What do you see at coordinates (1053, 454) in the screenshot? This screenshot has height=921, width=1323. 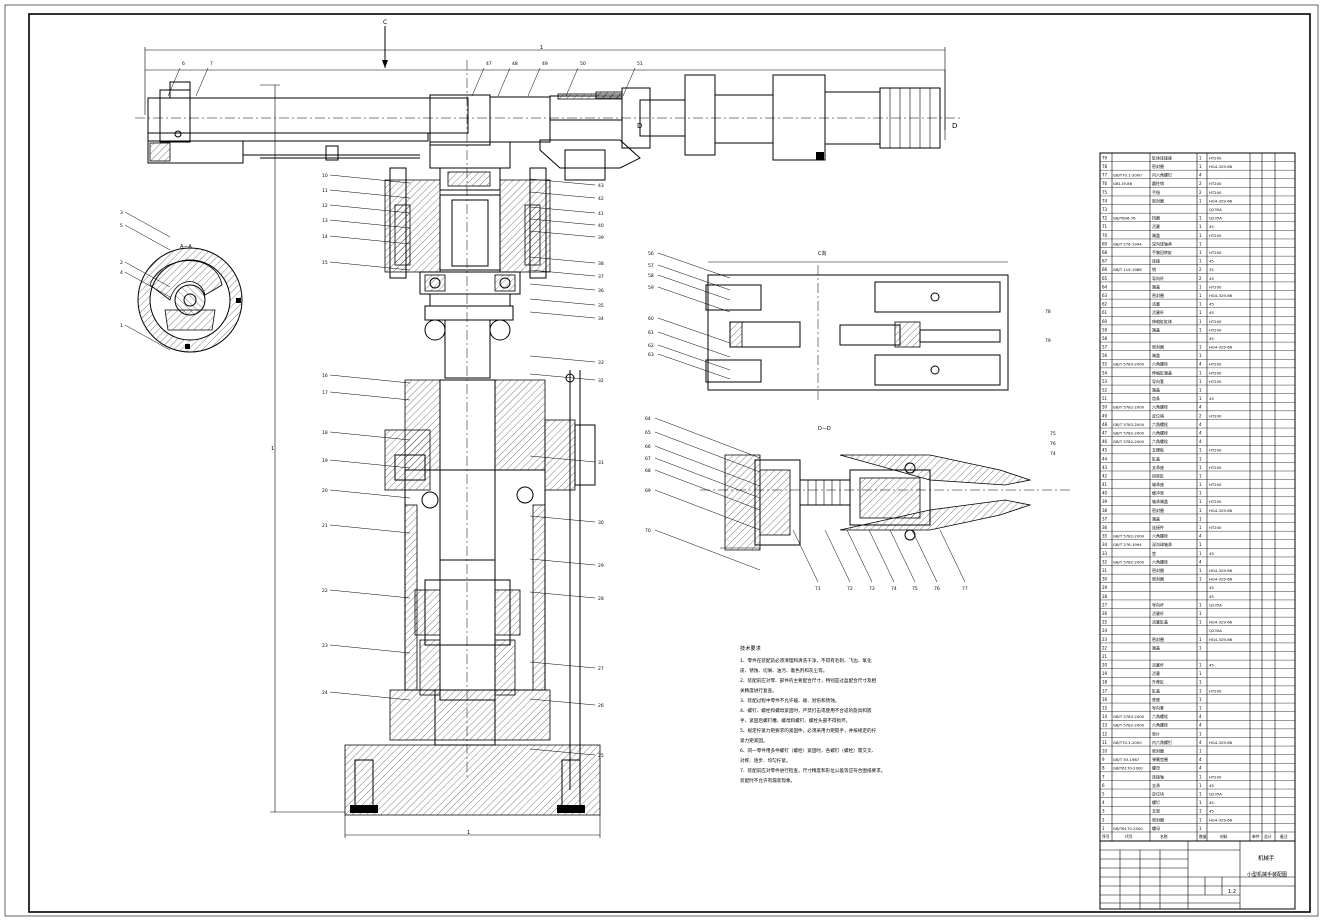 I see `balloon-d-74: 74` at bounding box center [1053, 454].